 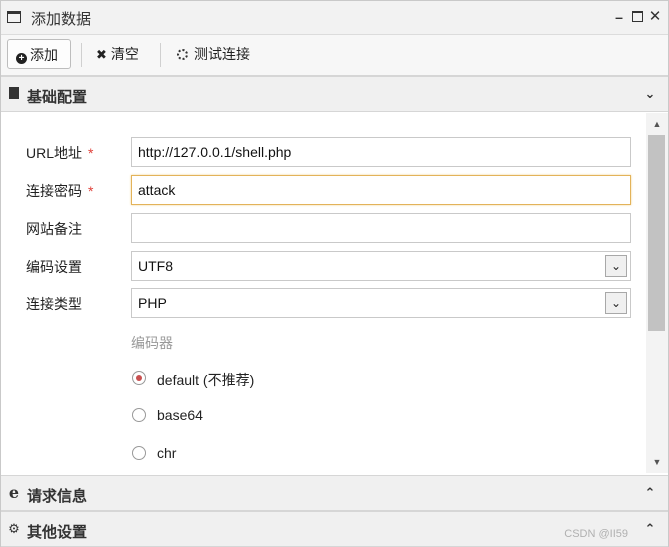 What do you see at coordinates (182, 54) in the screenshot?
I see `spinner-icon` at bounding box center [182, 54].